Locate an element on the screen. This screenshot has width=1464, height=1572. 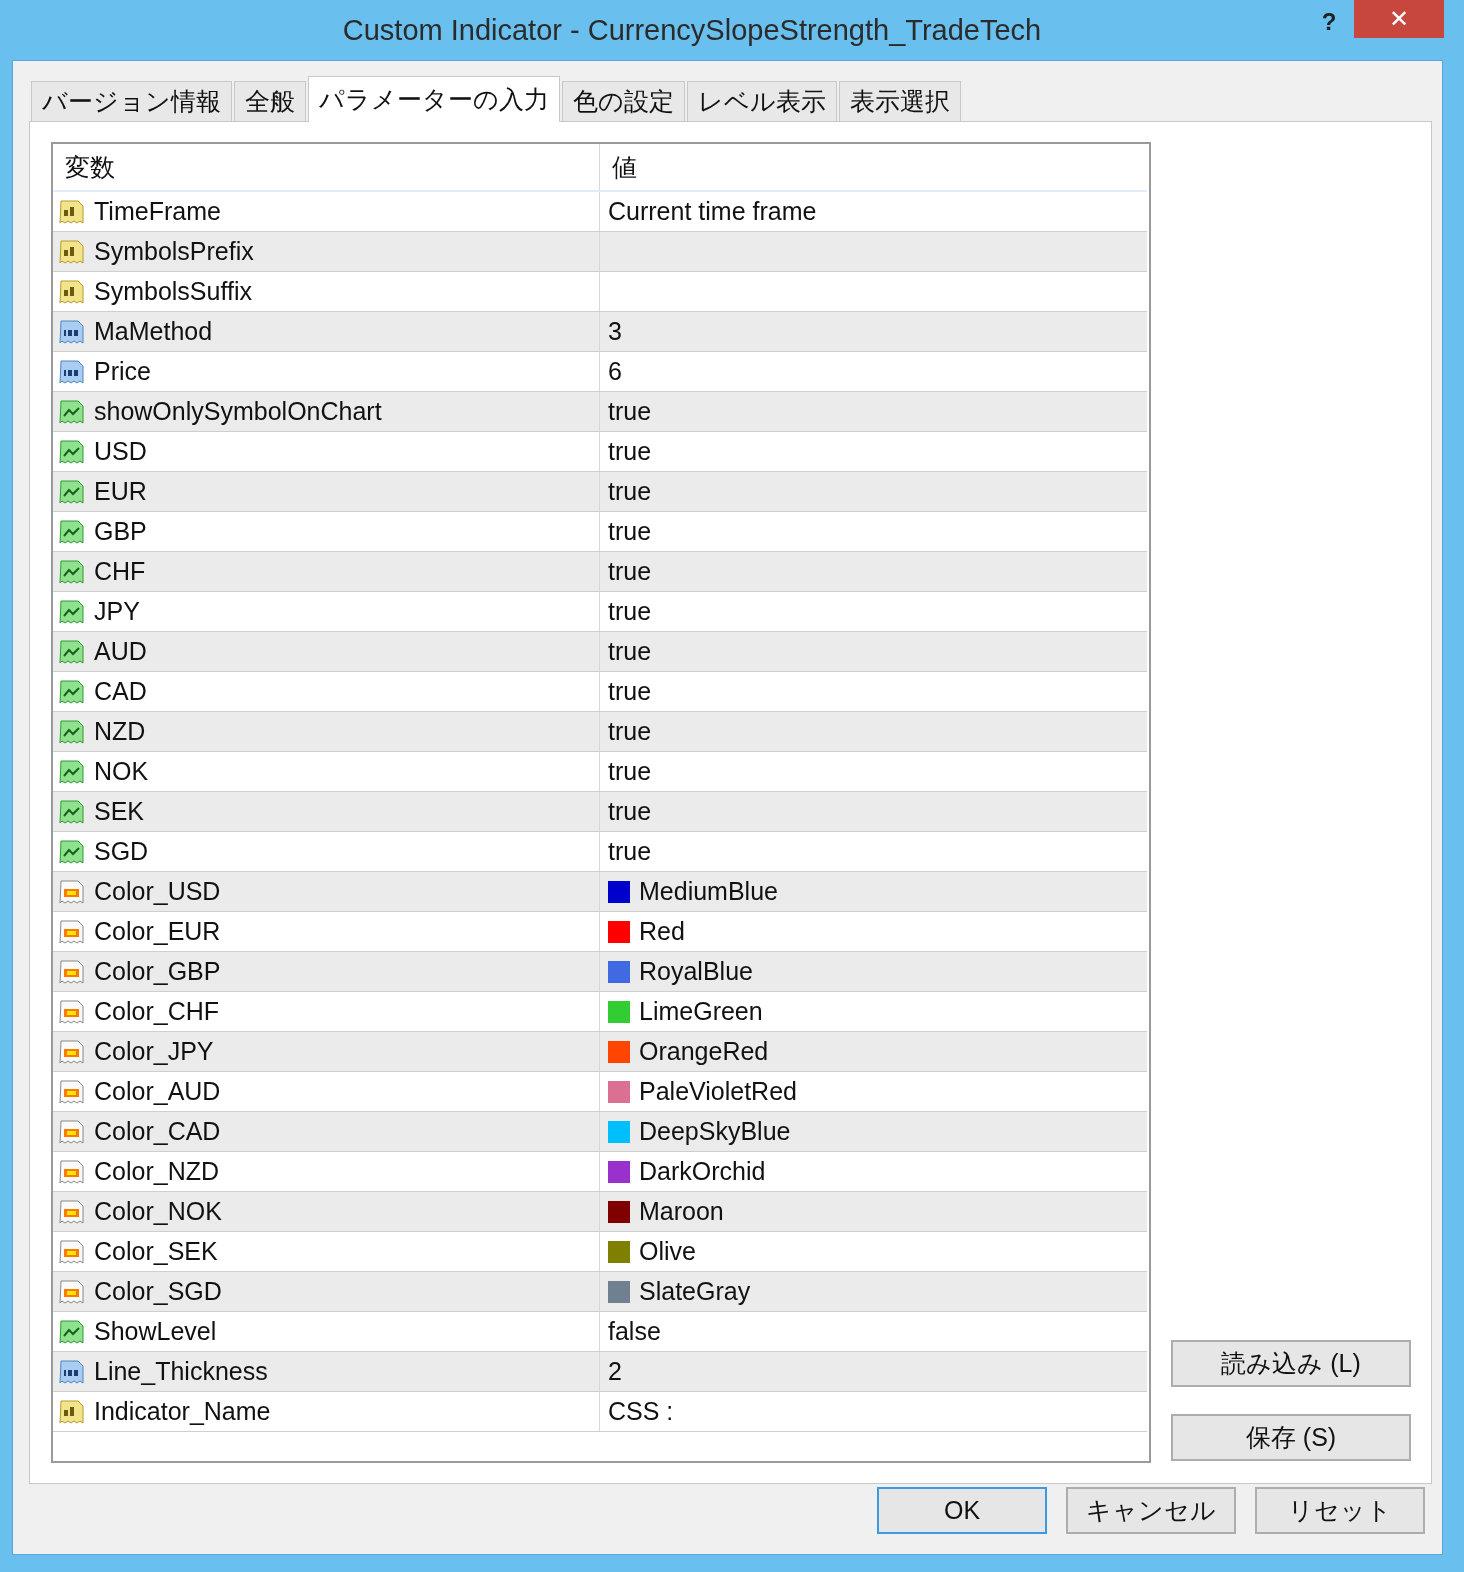
tab: パラメーターの入力 is located at coordinates (434, 99).